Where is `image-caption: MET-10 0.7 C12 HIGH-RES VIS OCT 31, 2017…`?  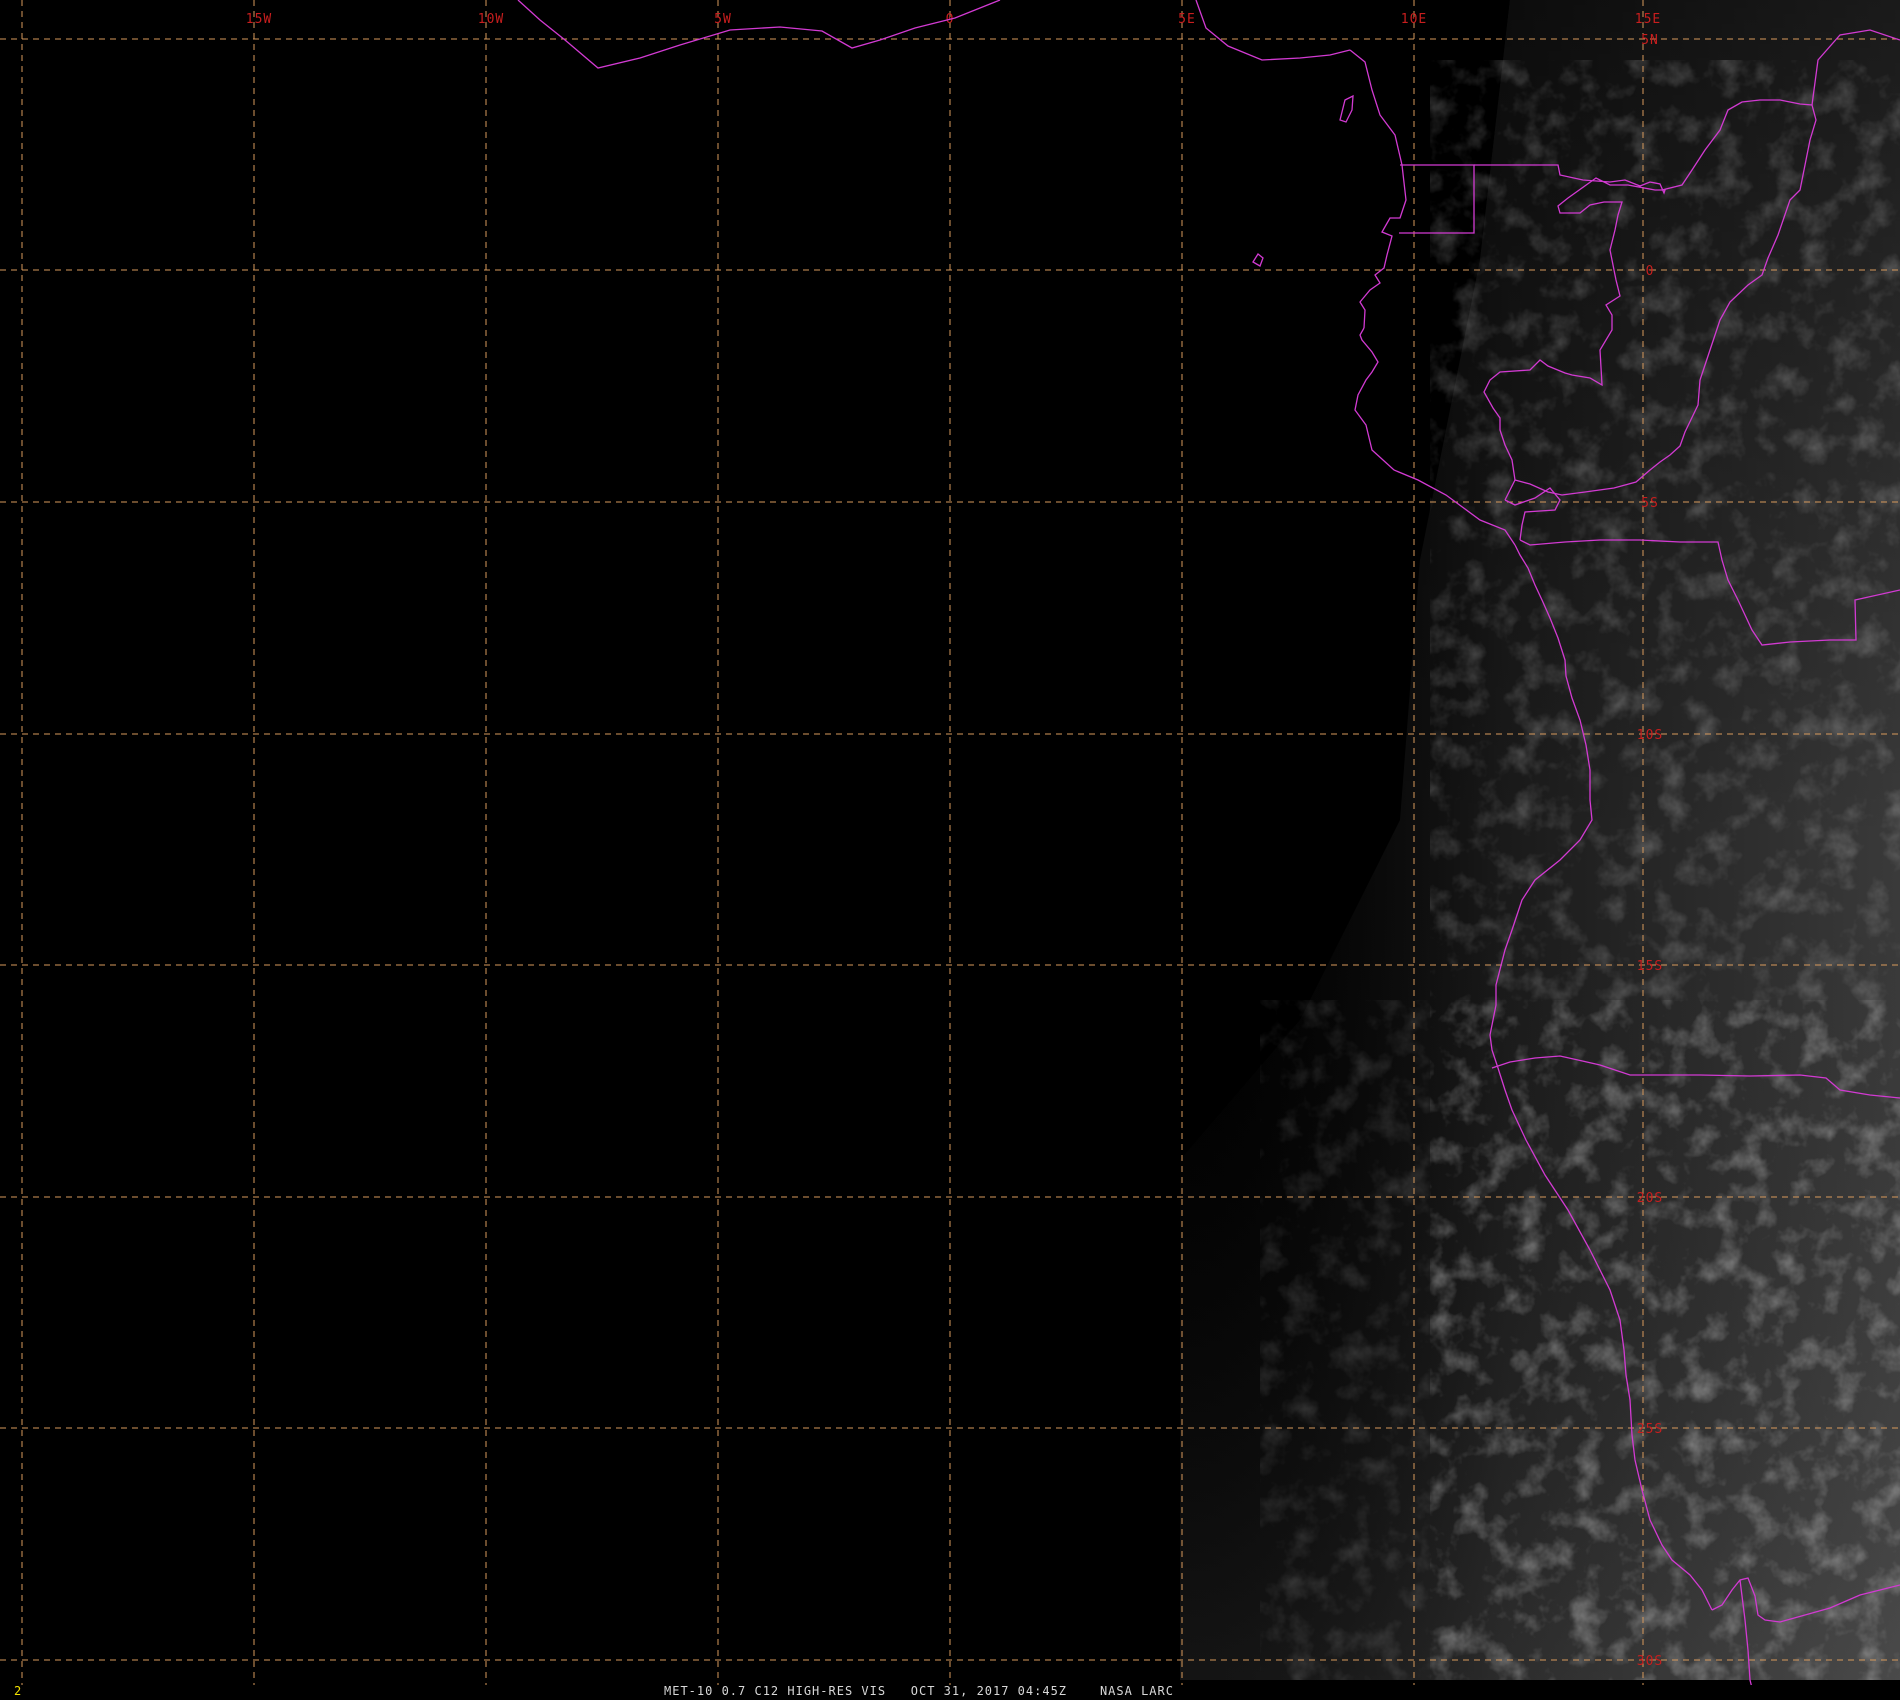
image-caption: MET-10 0.7 C12 HIGH-RES VIS OCT 31, 2017… is located at coordinates (919, 1691).